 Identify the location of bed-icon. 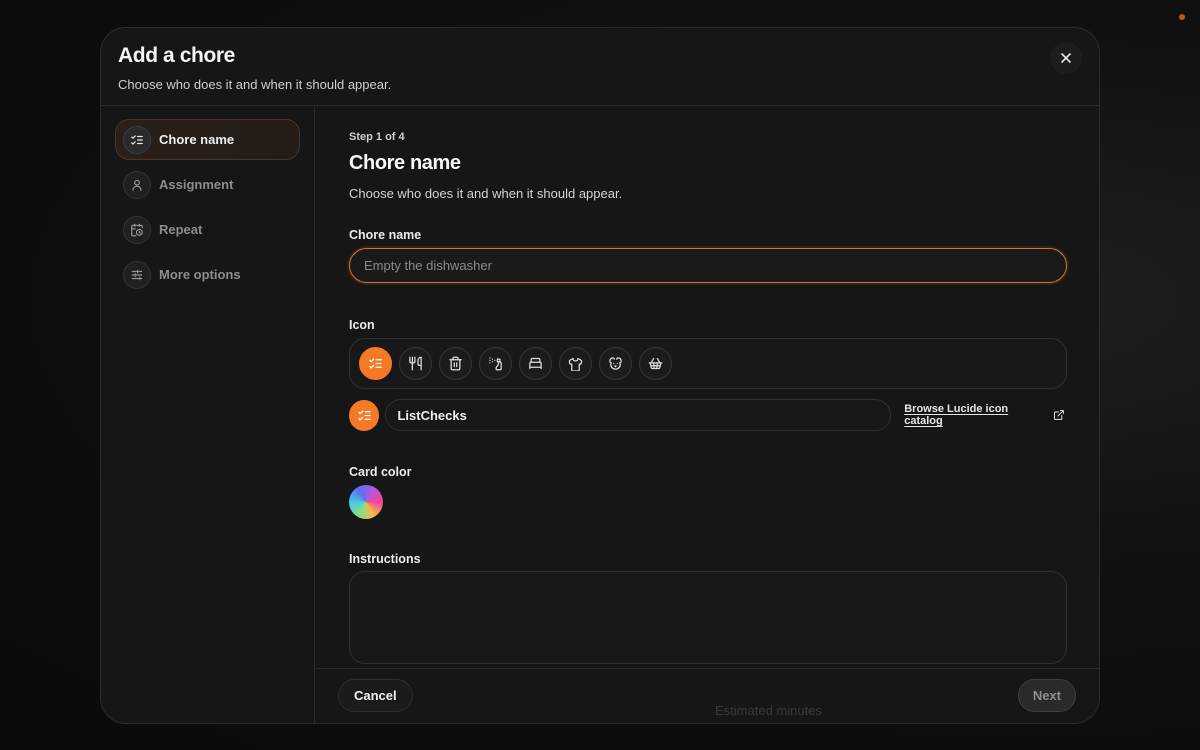
(535, 363).